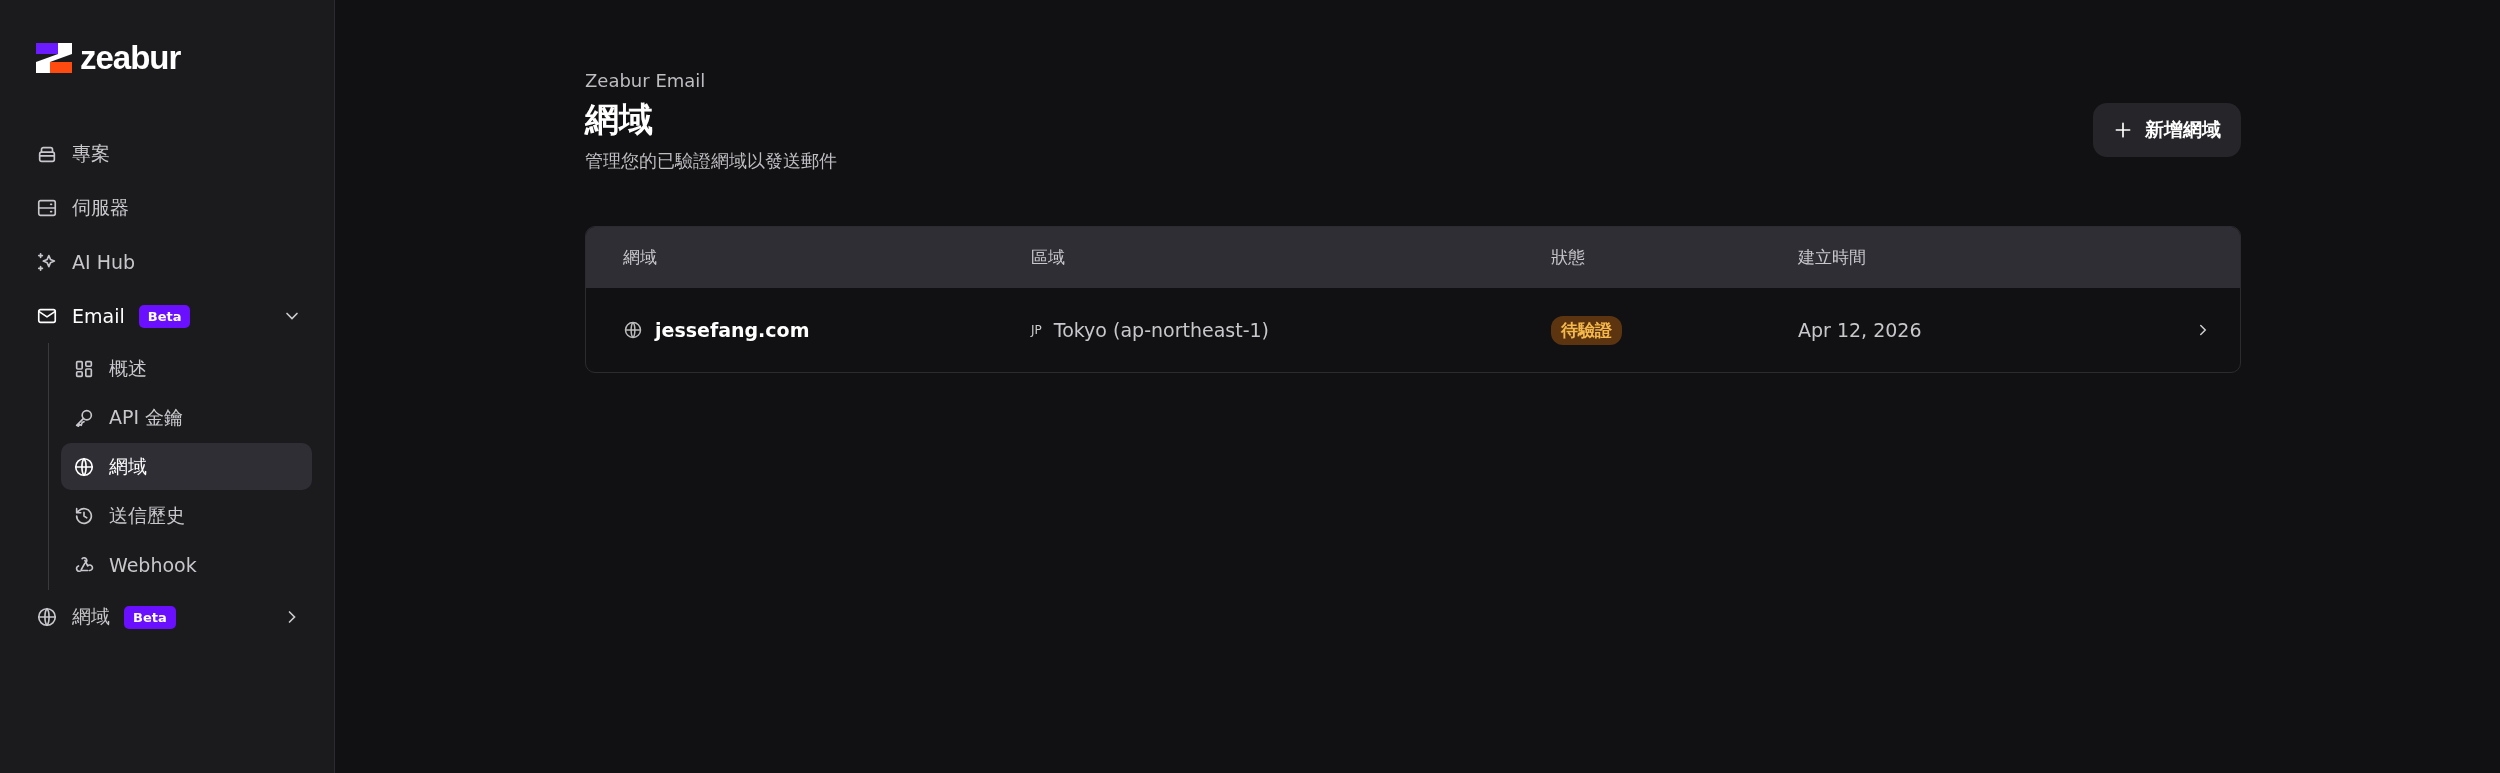 Image resolution: width=2500 pixels, height=773 pixels. Describe the element at coordinates (174, 208) in the screenshot. I see `nav-item: 伺服器` at that location.